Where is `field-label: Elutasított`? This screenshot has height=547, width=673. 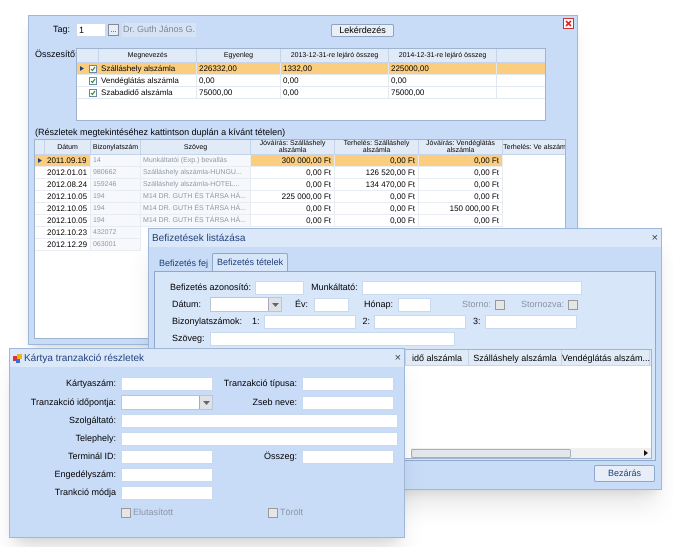
field-label: Elutasított is located at coordinates (153, 512).